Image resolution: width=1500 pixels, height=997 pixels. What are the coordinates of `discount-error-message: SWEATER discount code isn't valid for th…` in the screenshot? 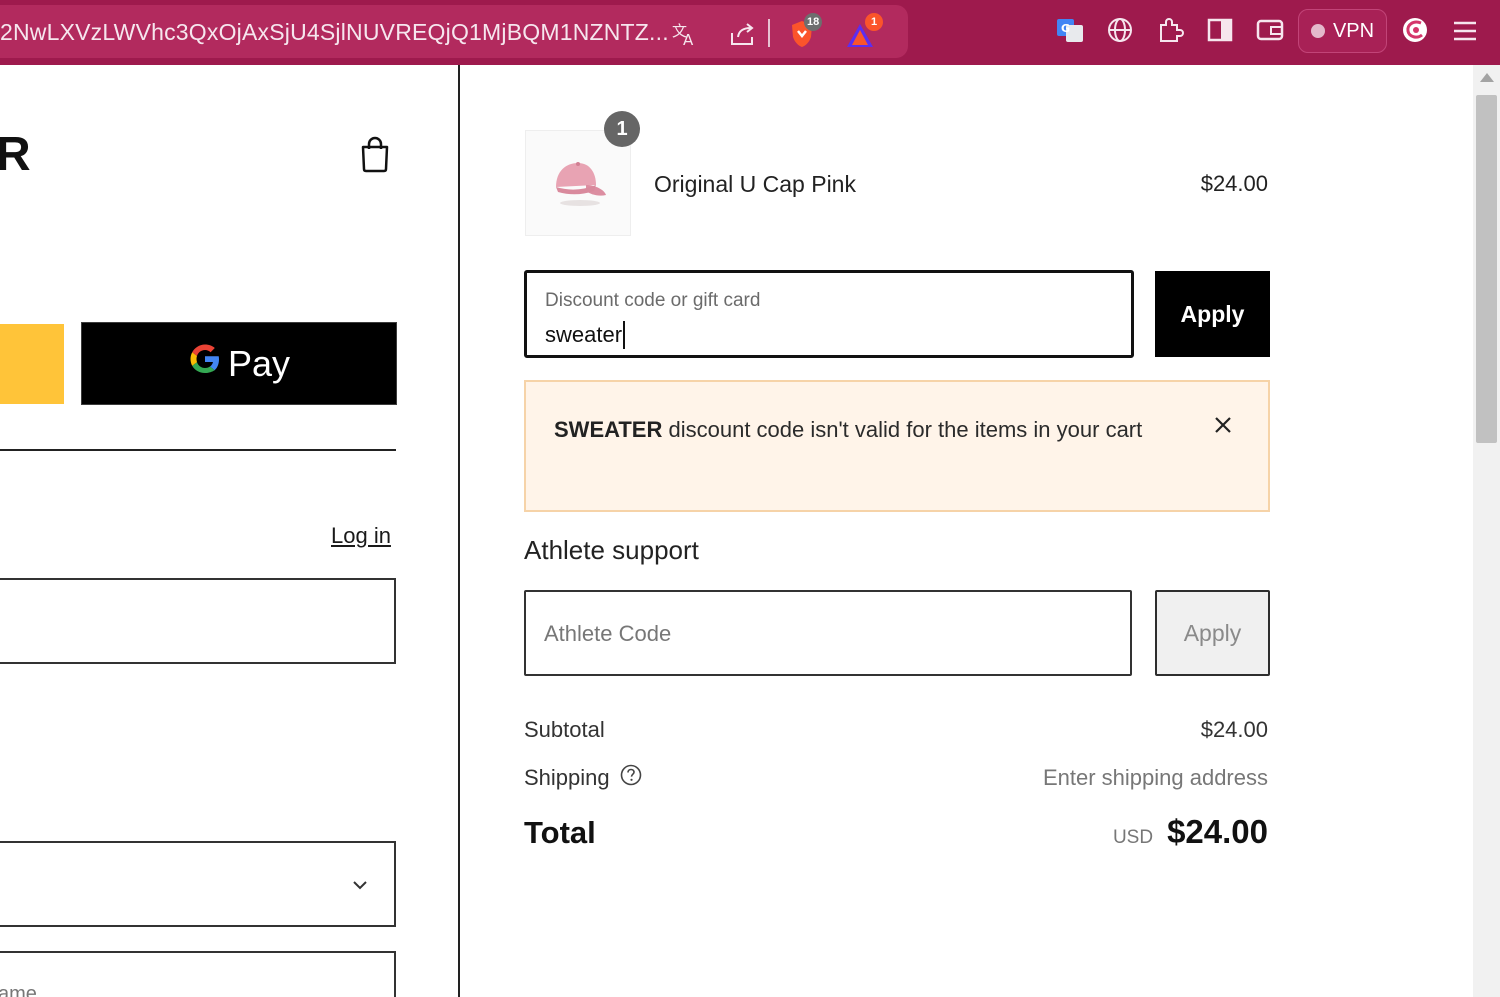 It's located at (864, 430).